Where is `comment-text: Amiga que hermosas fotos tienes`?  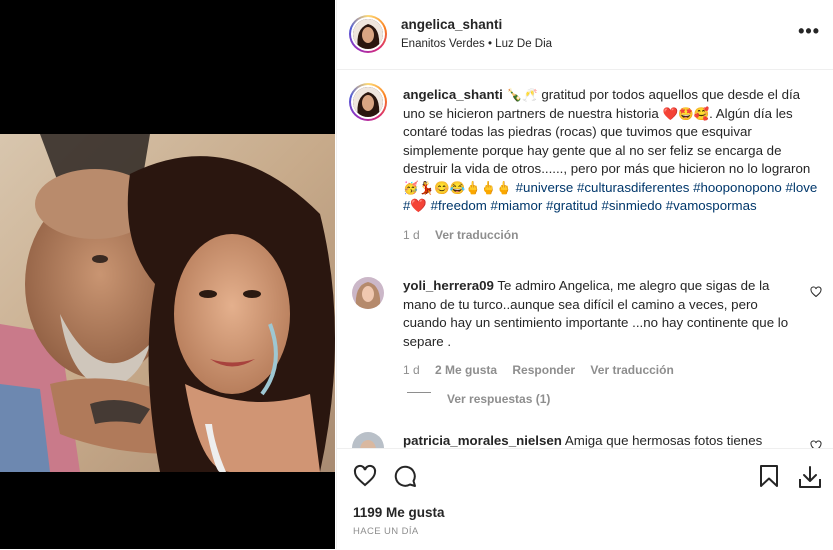
comment-text: Amiga que hermosas fotos tienes is located at coordinates (663, 440).